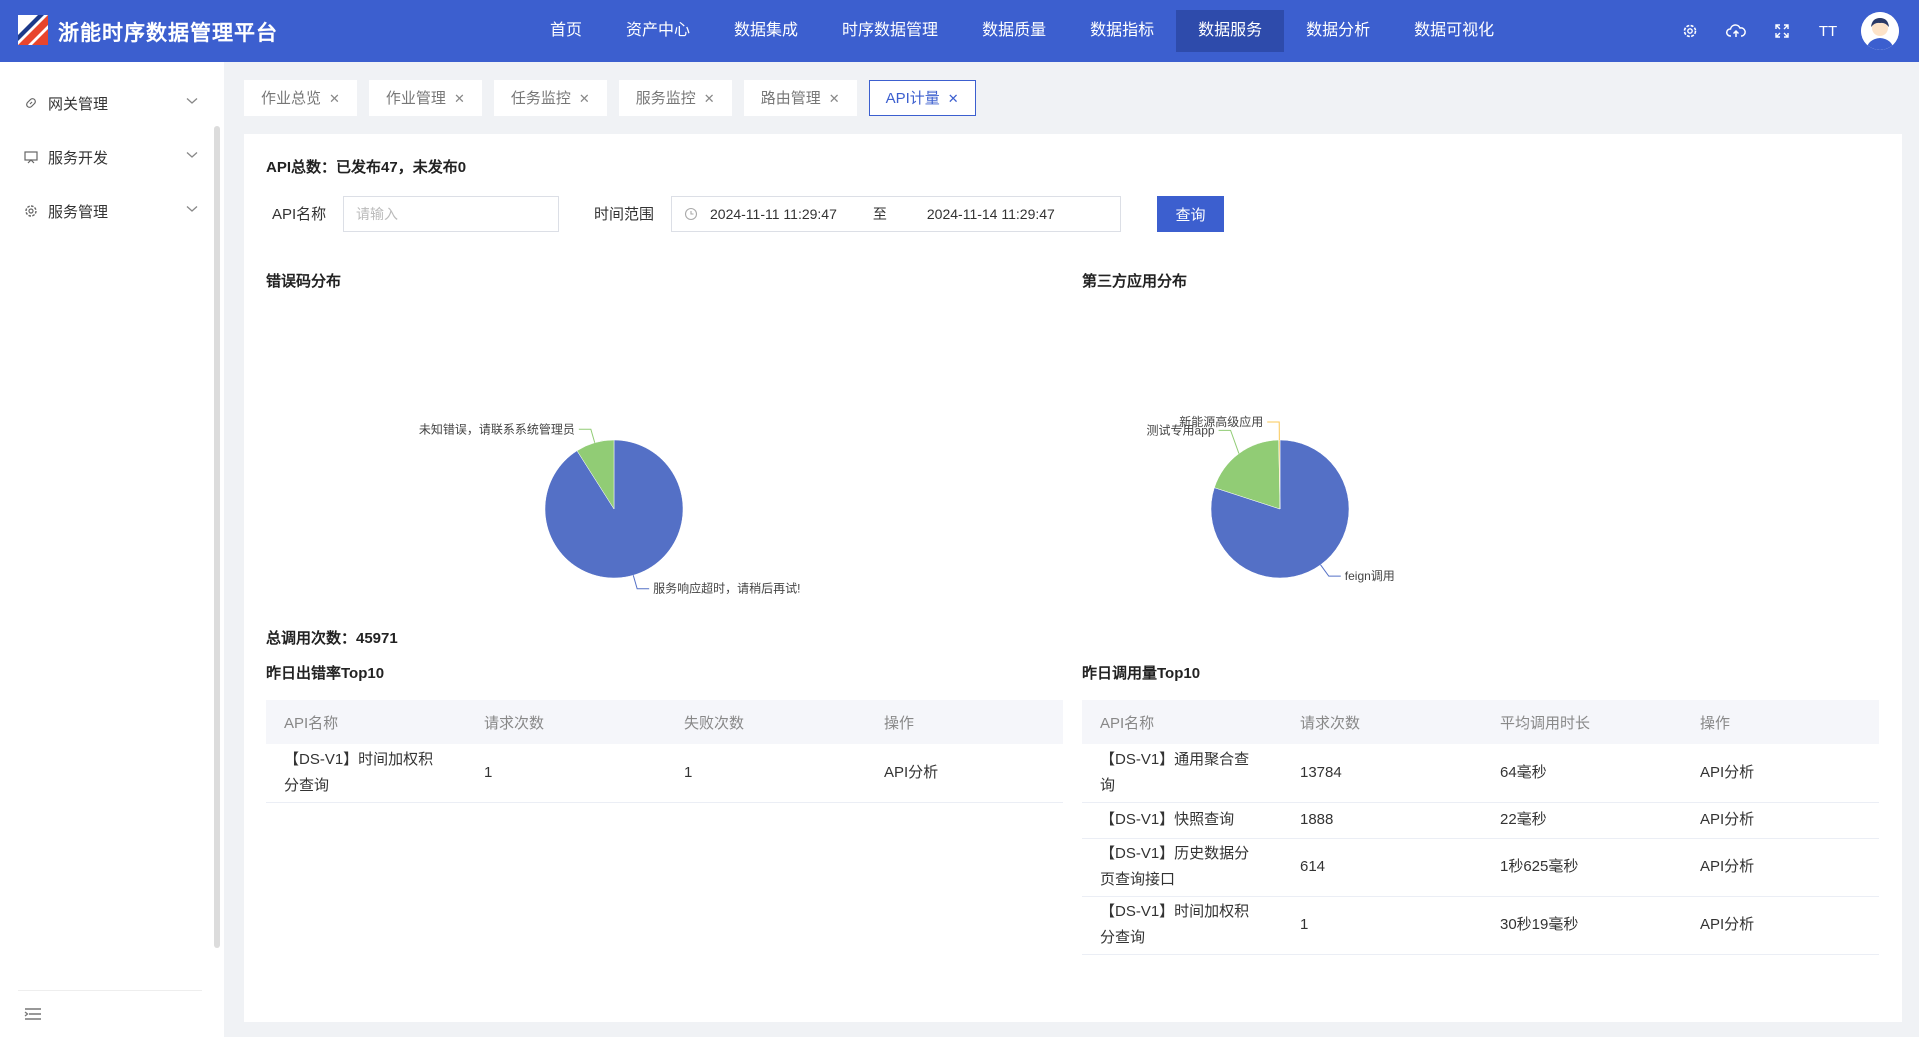  What do you see at coordinates (1190, 214) in the screenshot?
I see `query-button: 查询` at bounding box center [1190, 214].